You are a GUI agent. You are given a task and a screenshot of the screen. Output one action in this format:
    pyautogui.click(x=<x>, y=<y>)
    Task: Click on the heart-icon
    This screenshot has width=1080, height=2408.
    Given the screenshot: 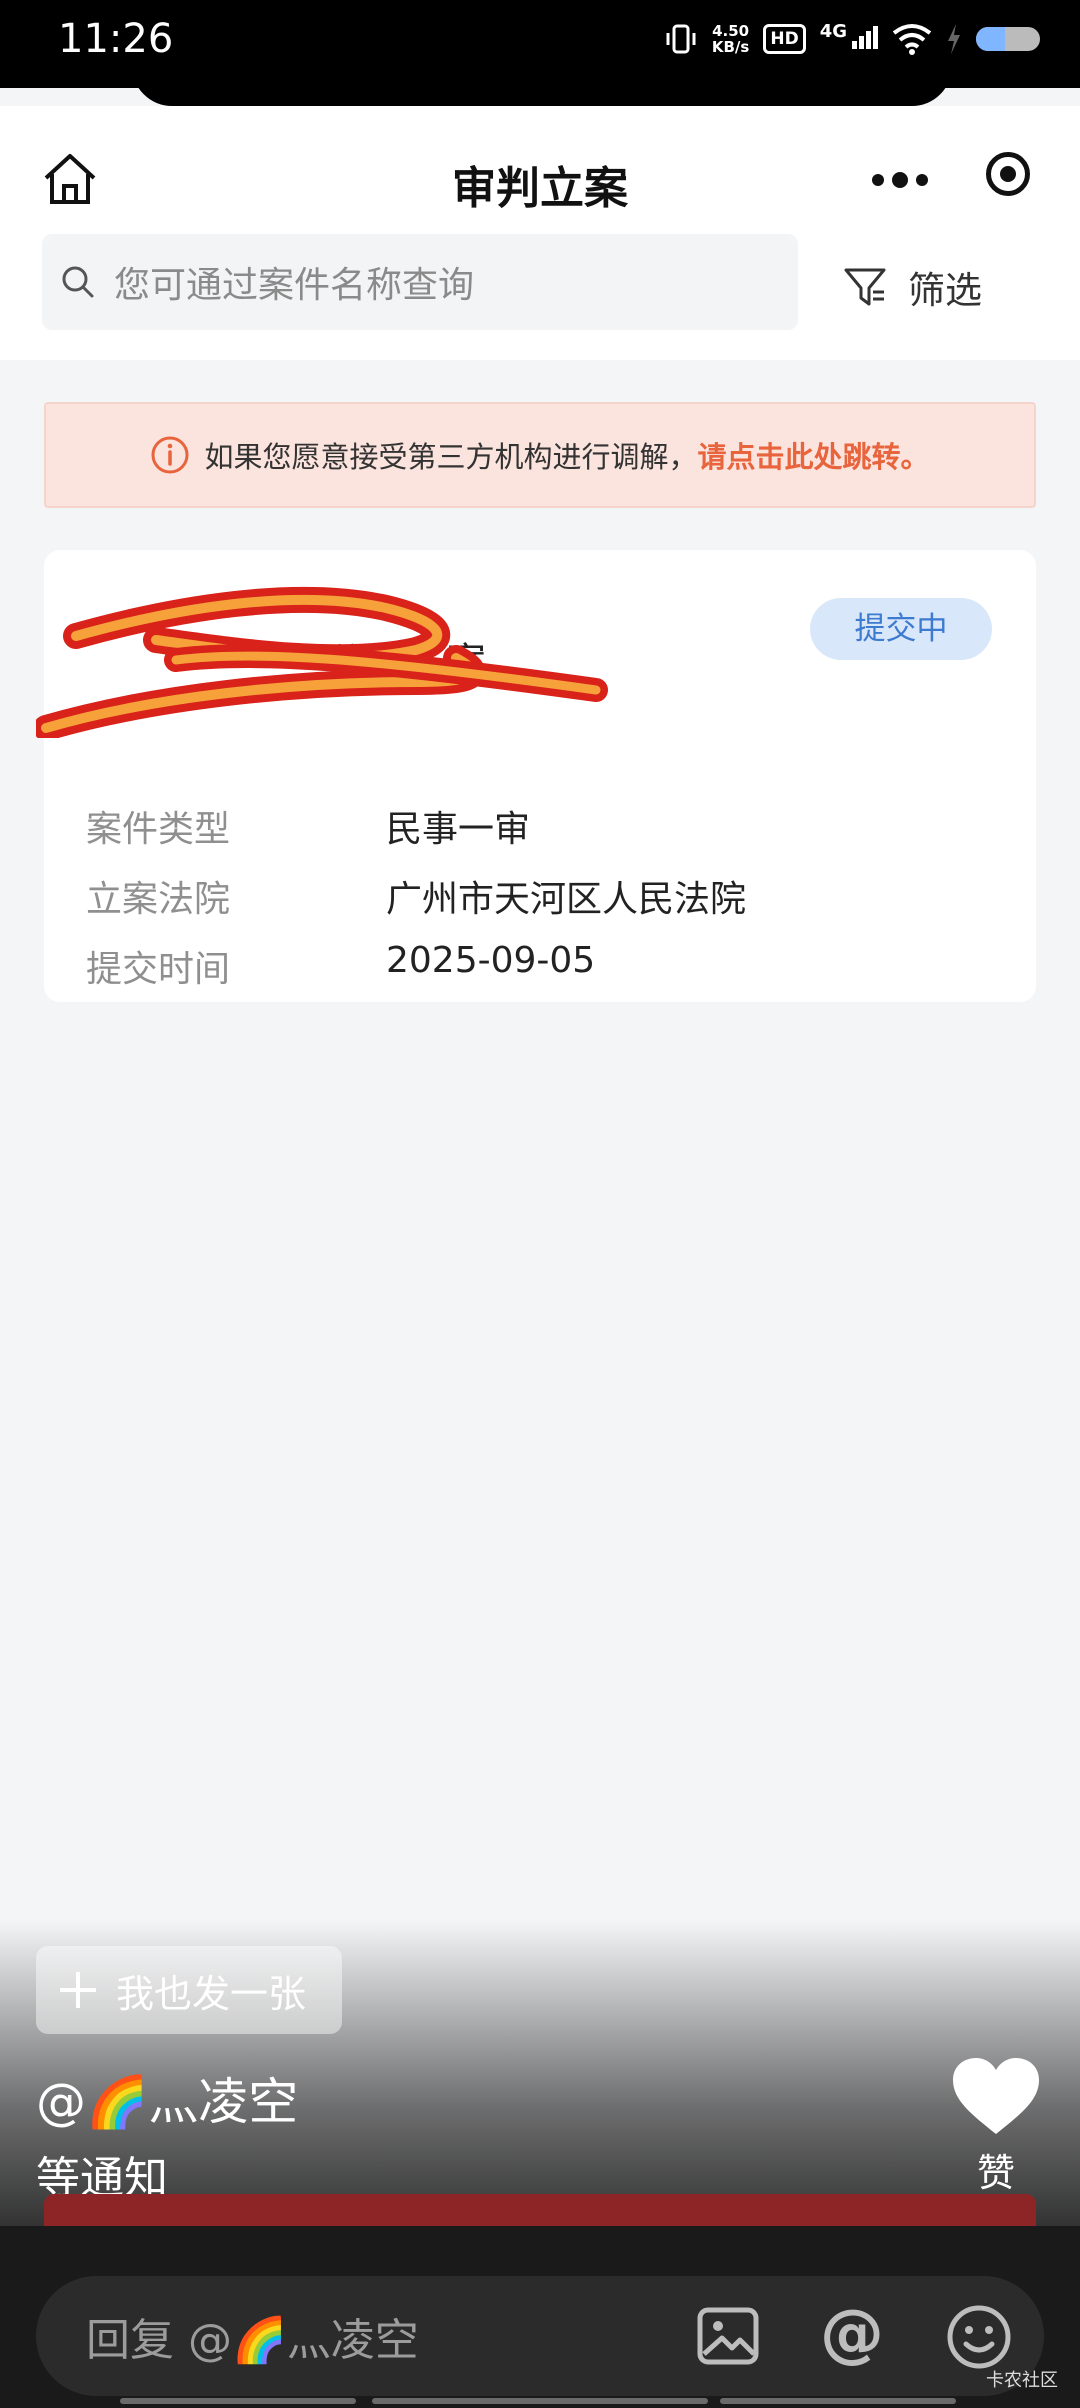 What is the action you would take?
    pyautogui.click(x=996, y=2096)
    